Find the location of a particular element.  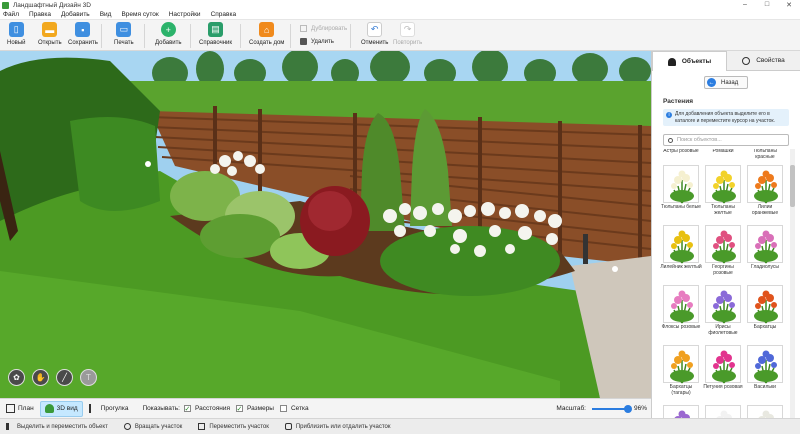

hint-rotate: Вращать участок is located at coordinates (152, 426).